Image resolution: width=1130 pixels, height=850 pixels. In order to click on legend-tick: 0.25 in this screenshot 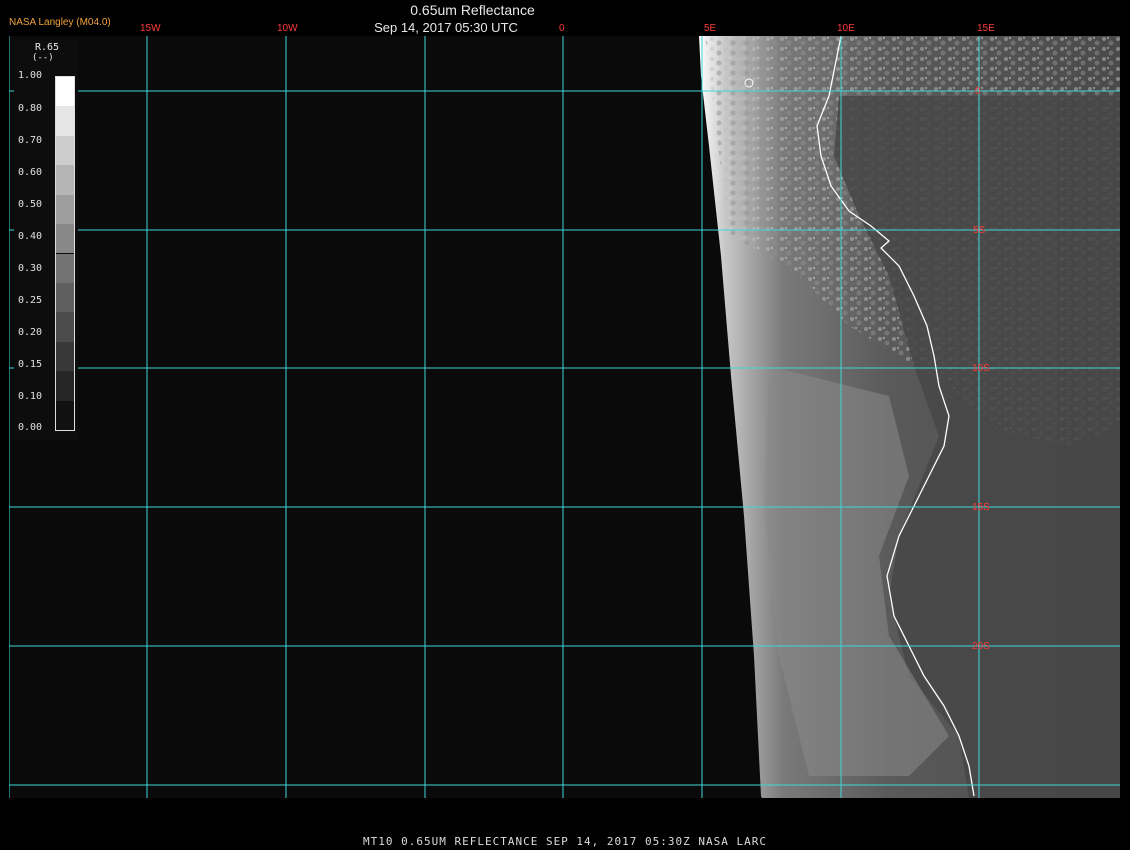, I will do `click(30, 300)`.